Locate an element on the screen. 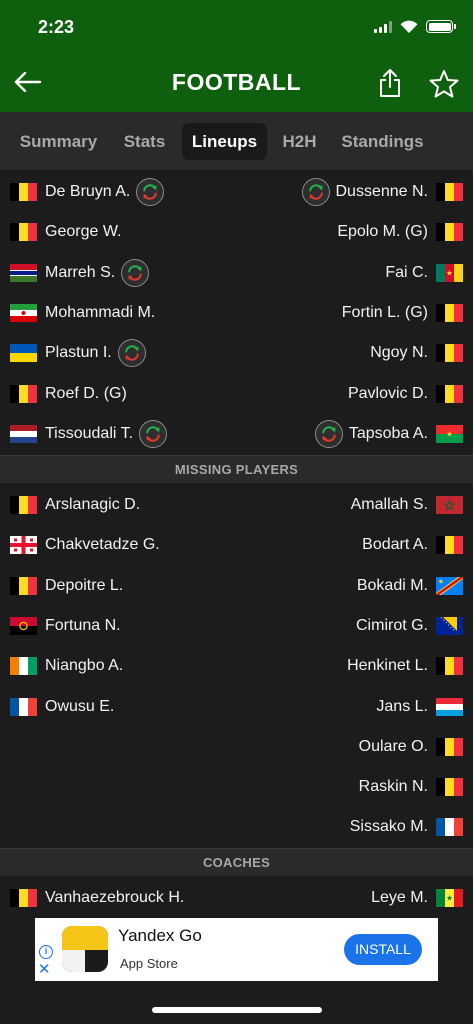  georgia-flag-icon is located at coordinates (23, 545).